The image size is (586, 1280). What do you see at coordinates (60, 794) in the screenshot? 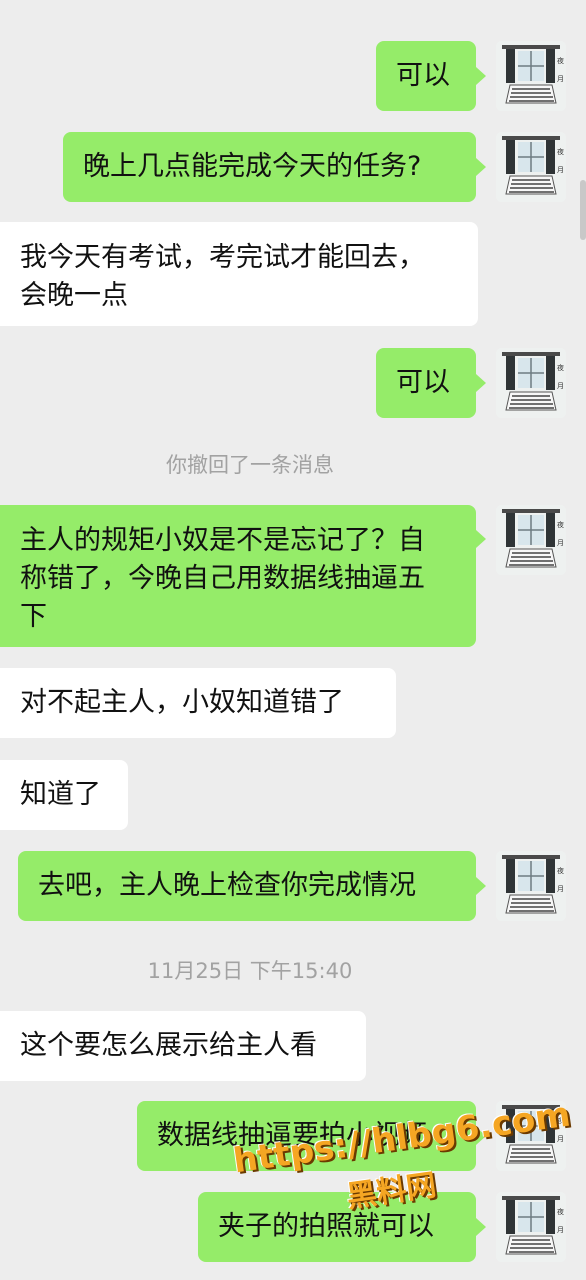
I see `message-text: 知道了` at bounding box center [60, 794].